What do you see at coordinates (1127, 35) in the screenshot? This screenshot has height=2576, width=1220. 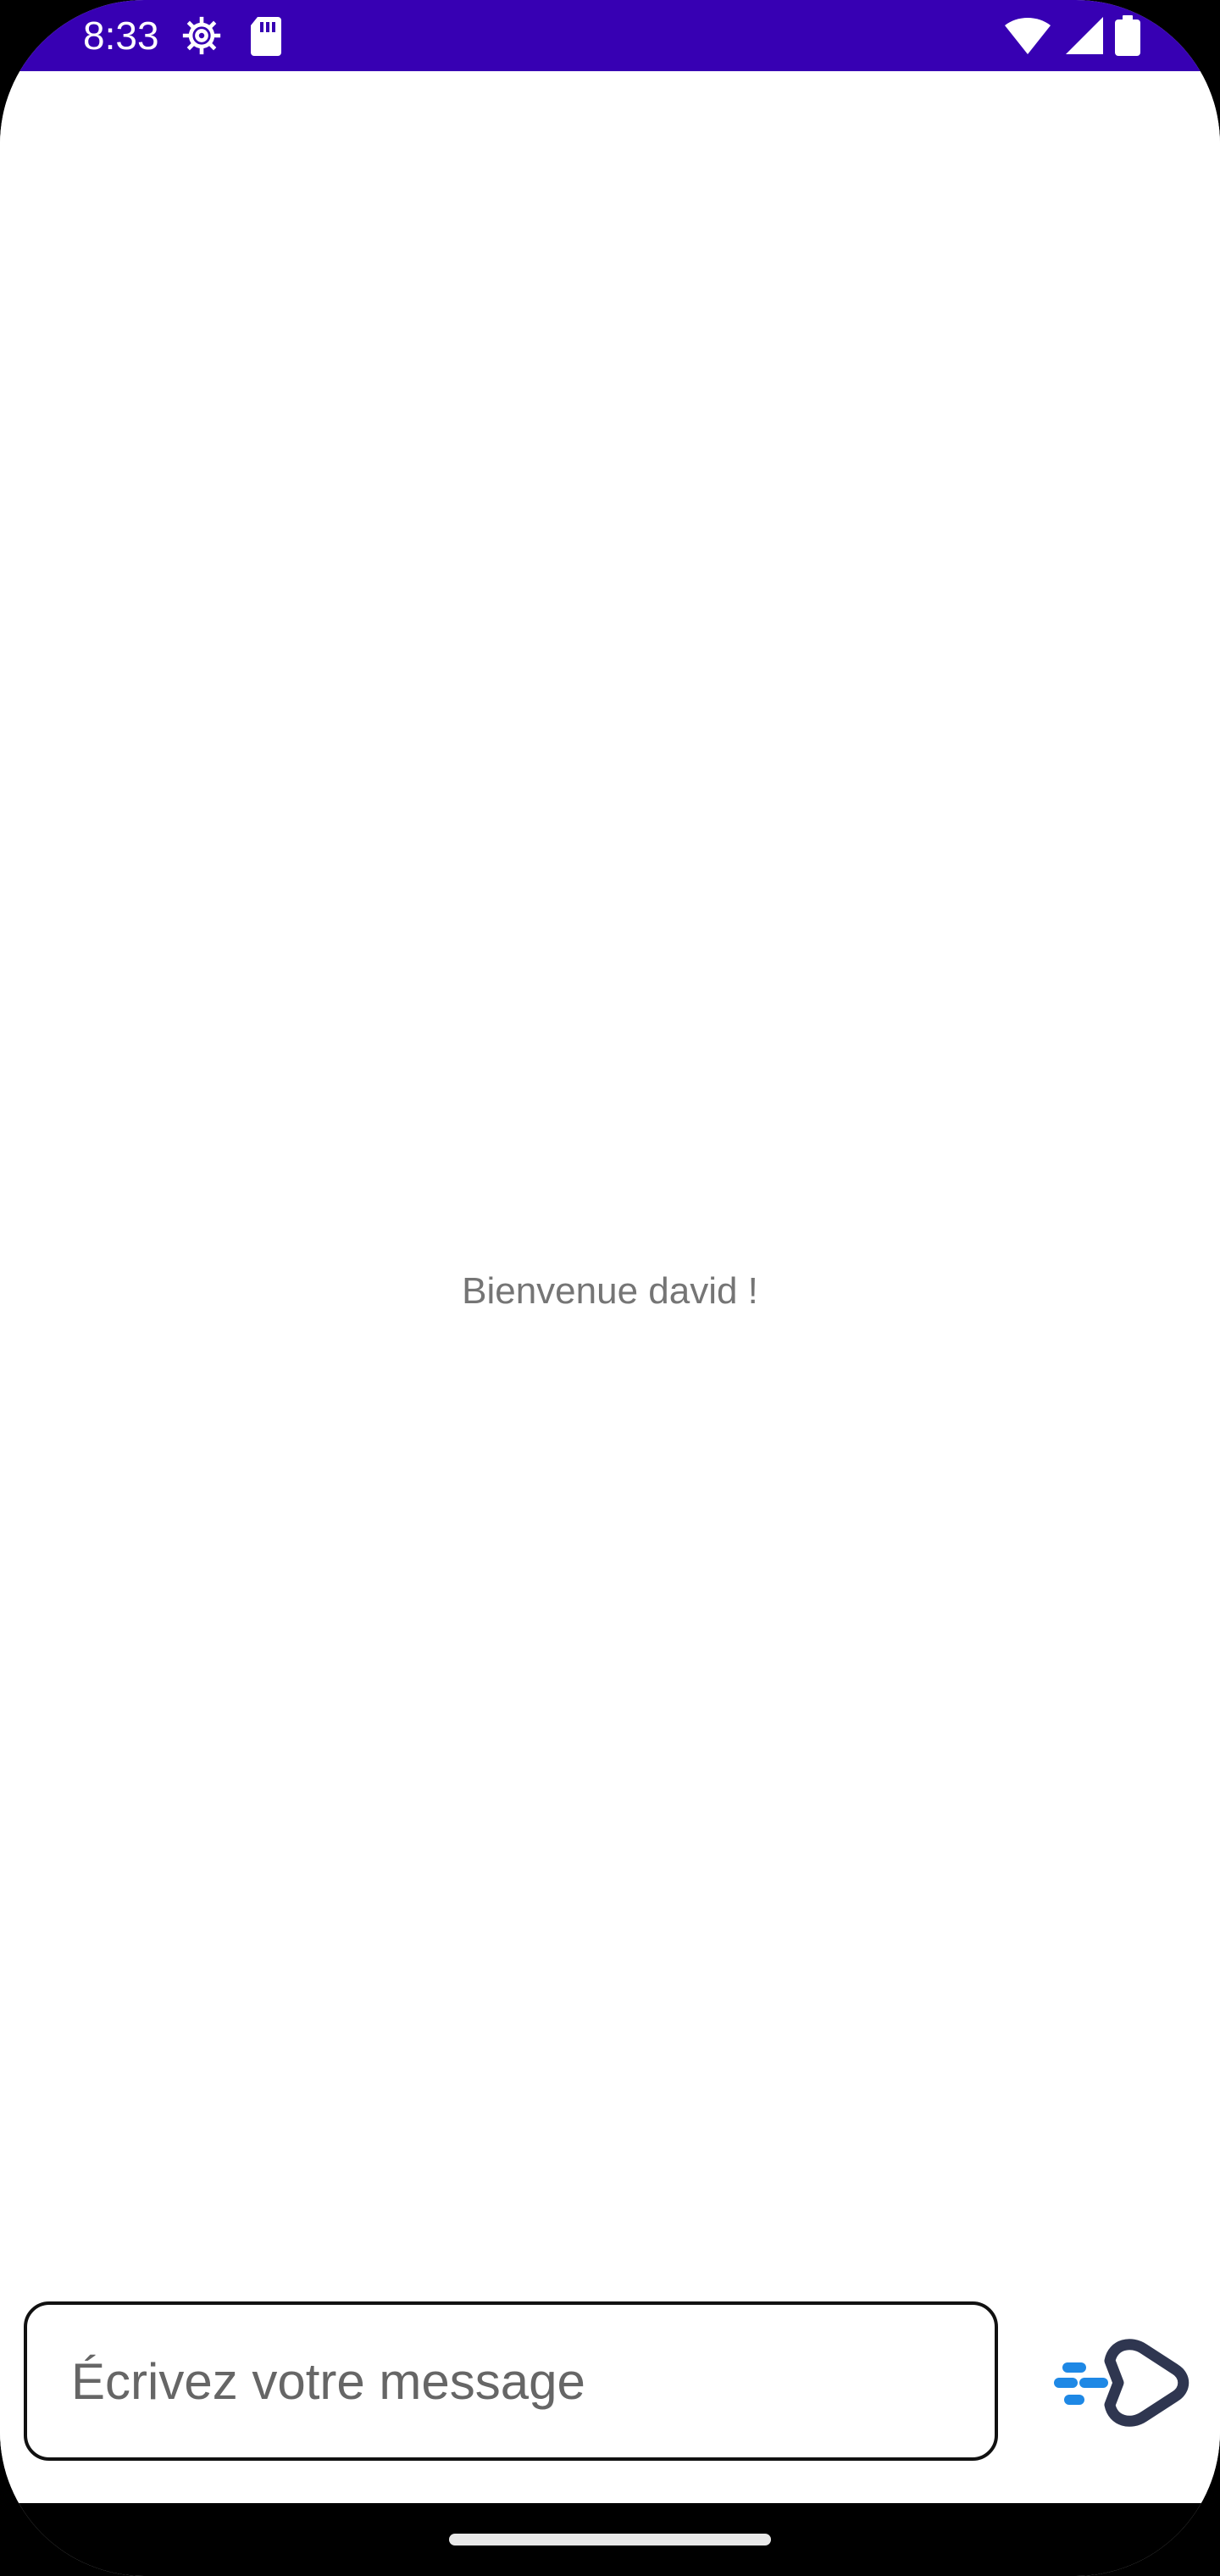 I see `battery-icon` at bounding box center [1127, 35].